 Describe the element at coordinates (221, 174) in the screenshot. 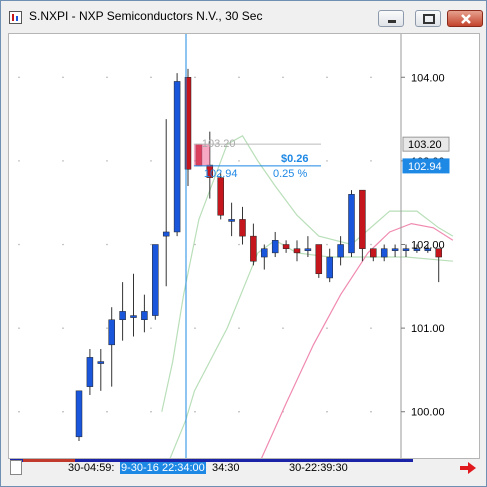

I see `measure-end-price: 102.94` at that location.